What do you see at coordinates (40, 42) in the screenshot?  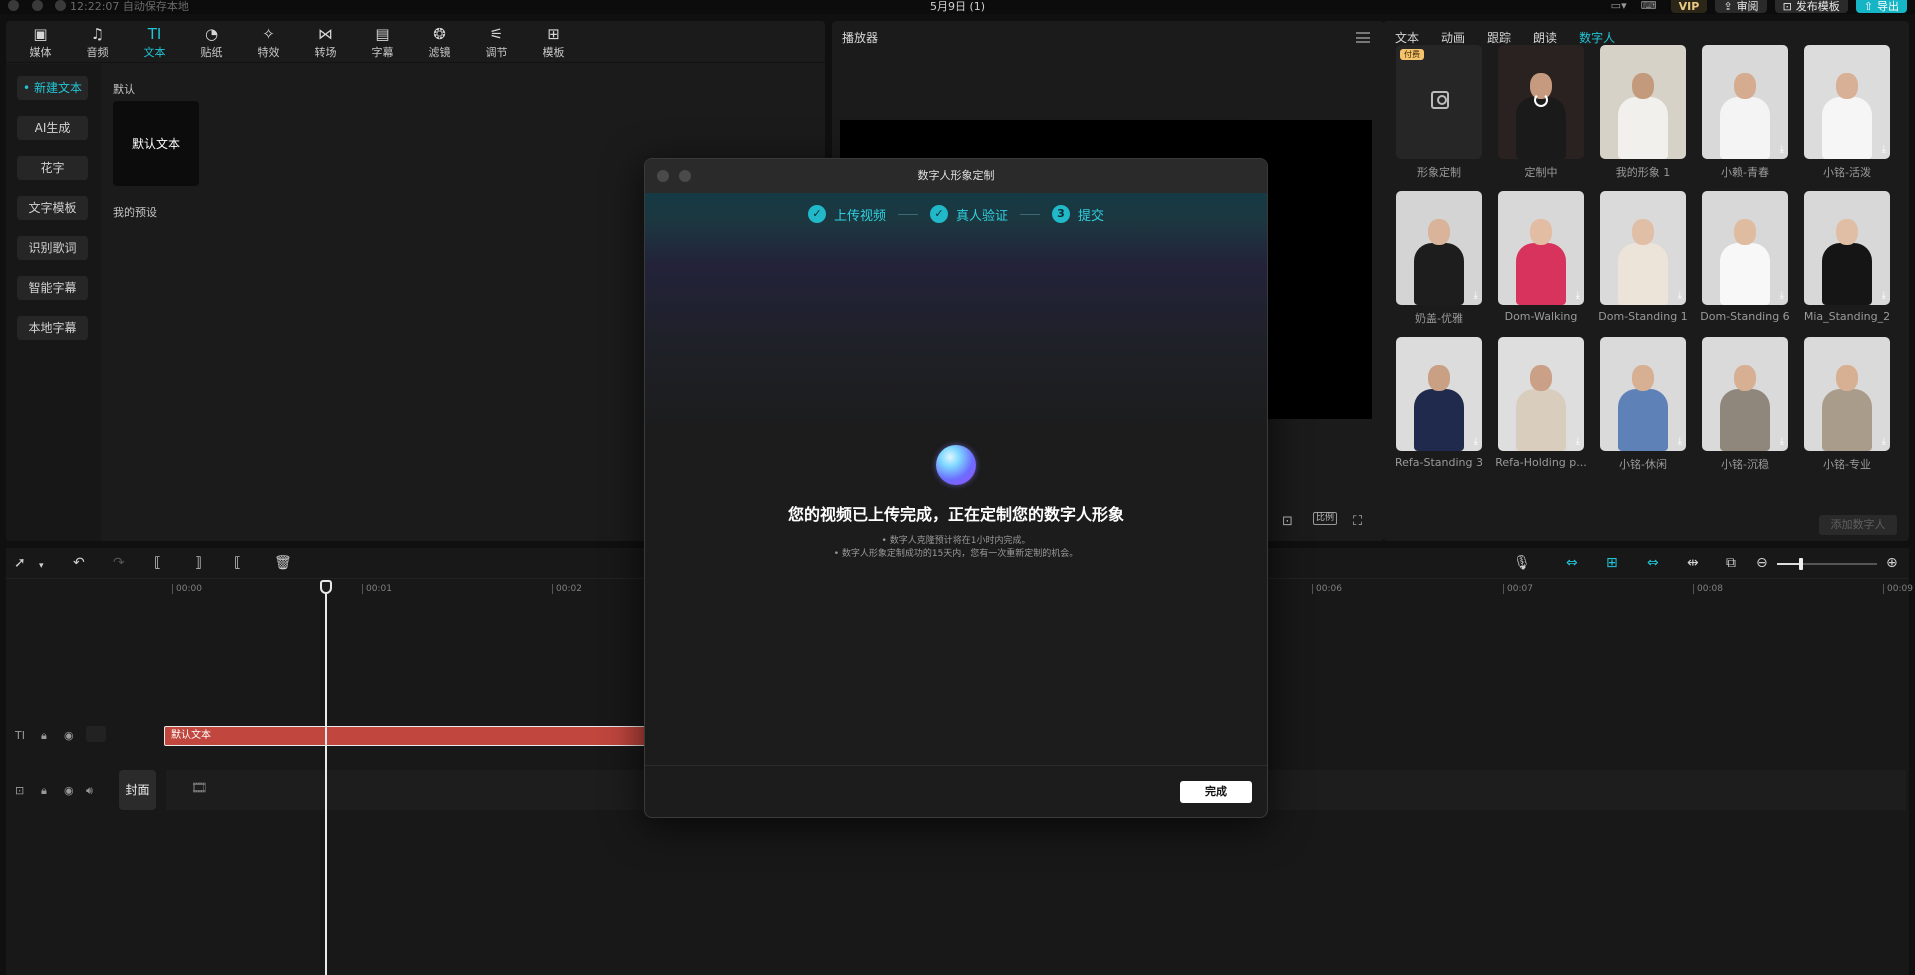 I see `tool-0: ▣ 媒体` at bounding box center [40, 42].